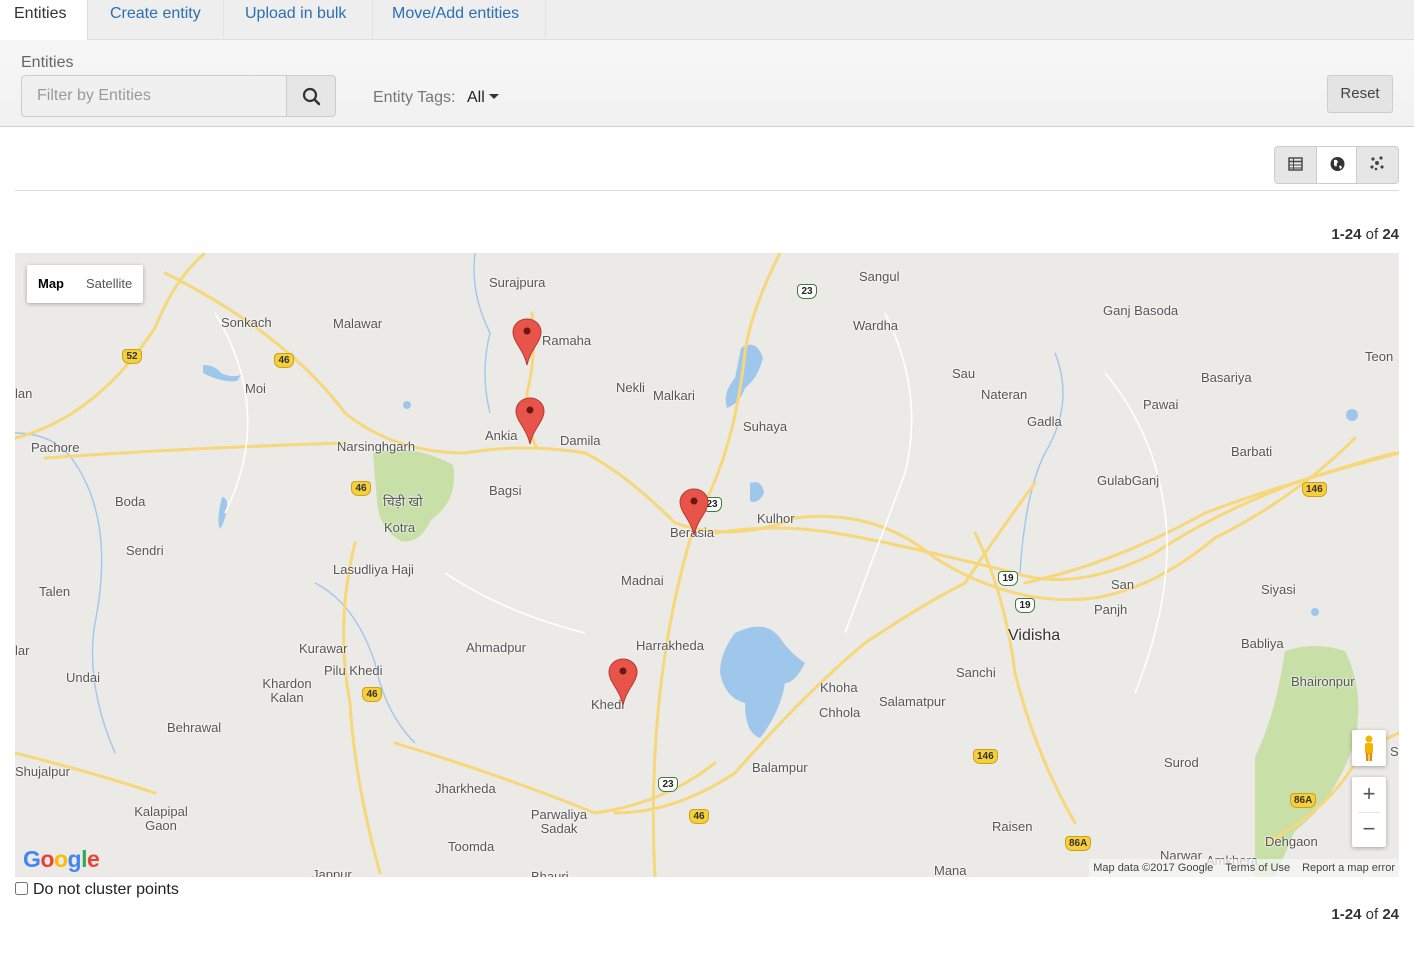 This screenshot has width=1414, height=965. Describe the element at coordinates (580, 440) in the screenshot. I see `map-place-label: Damila` at that location.